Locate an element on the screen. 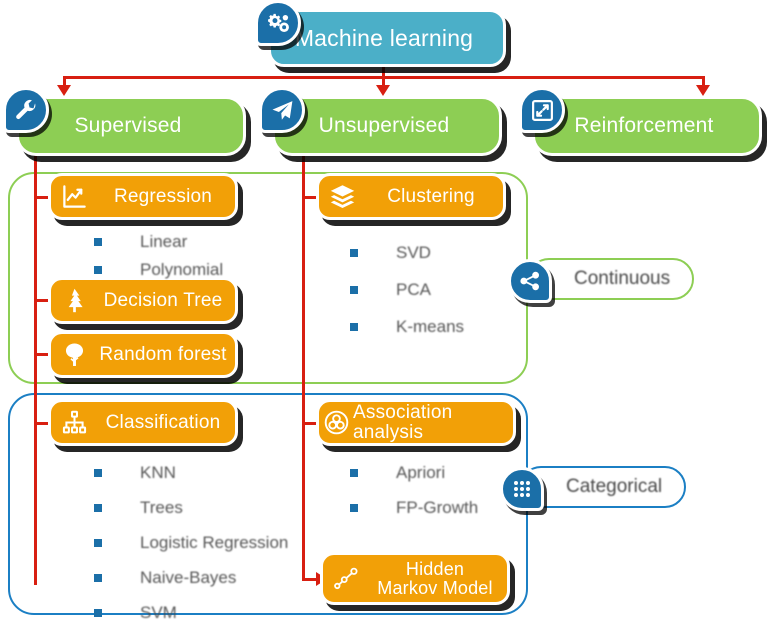  list-item: K-means is located at coordinates (407, 326).